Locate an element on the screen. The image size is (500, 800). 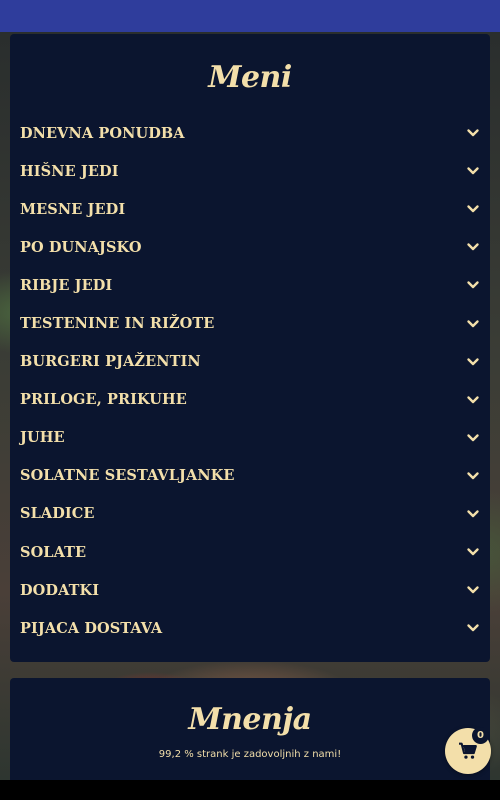
menu-category-item: SOLATE is located at coordinates (250, 552).